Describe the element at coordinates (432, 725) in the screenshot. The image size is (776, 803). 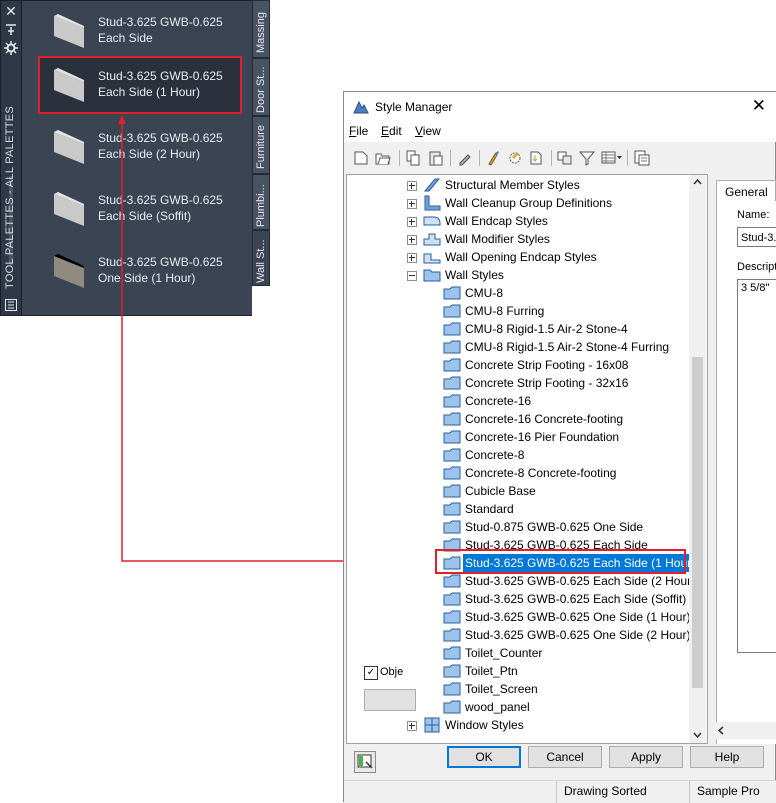
I see `window-styles-icon` at that location.